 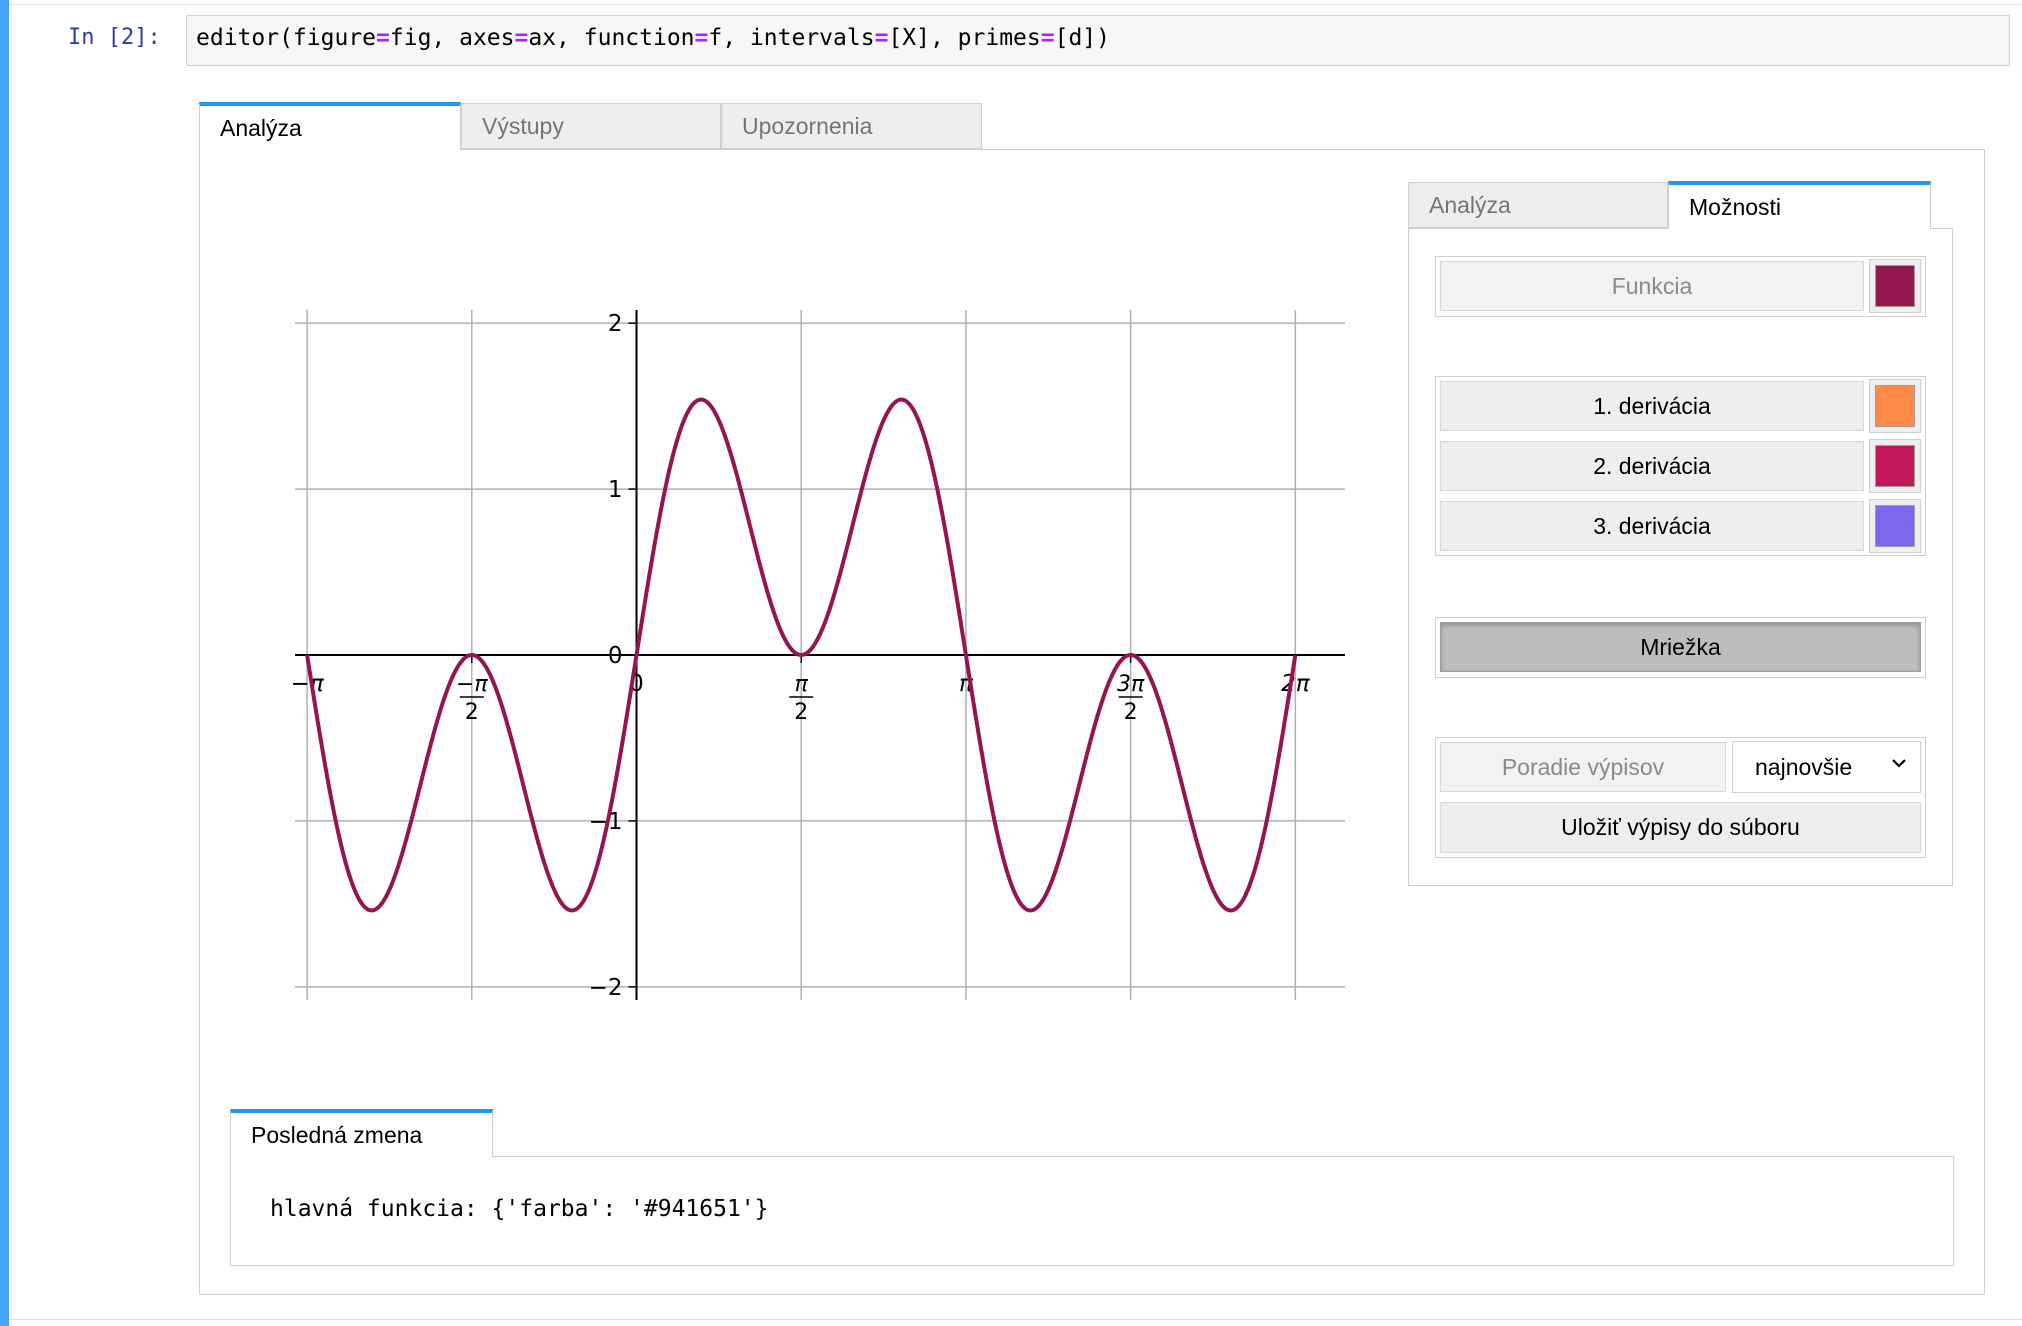 What do you see at coordinates (330, 126) in the screenshot?
I see `tab-analyza: Analýza` at bounding box center [330, 126].